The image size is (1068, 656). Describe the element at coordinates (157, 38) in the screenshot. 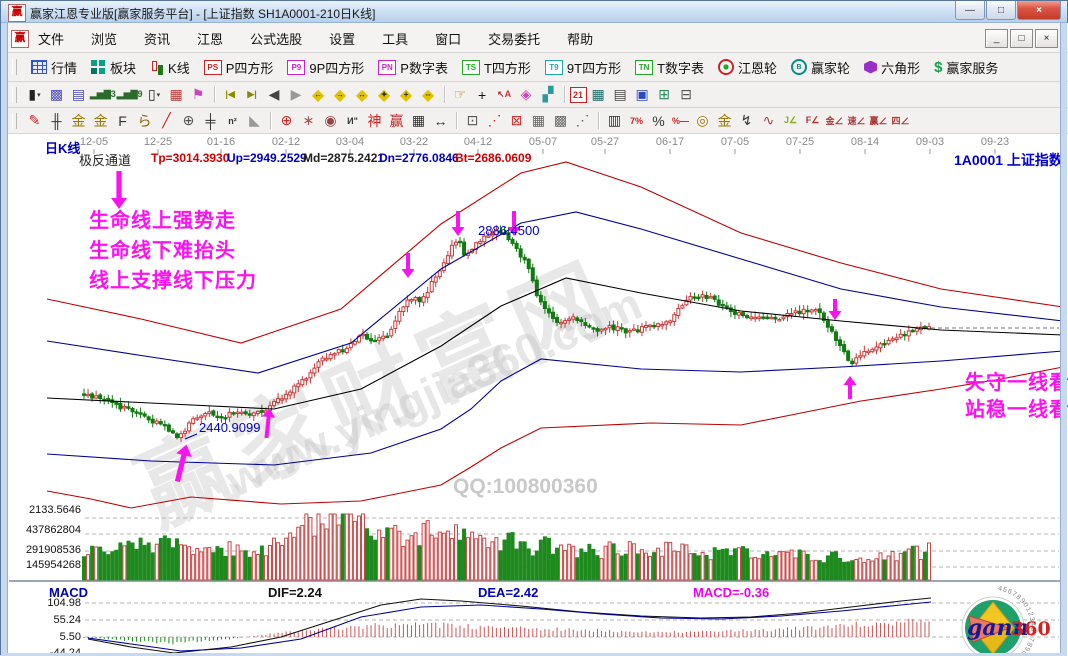

I see `menu-item-news: 资讯` at that location.